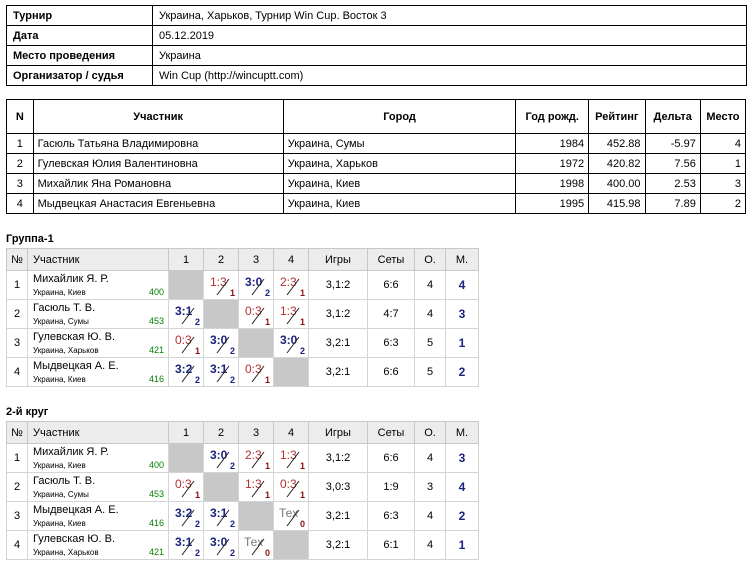 This screenshot has width=750, height=568. I want to click on match-result-cell: Тех 0, so click(291, 516).